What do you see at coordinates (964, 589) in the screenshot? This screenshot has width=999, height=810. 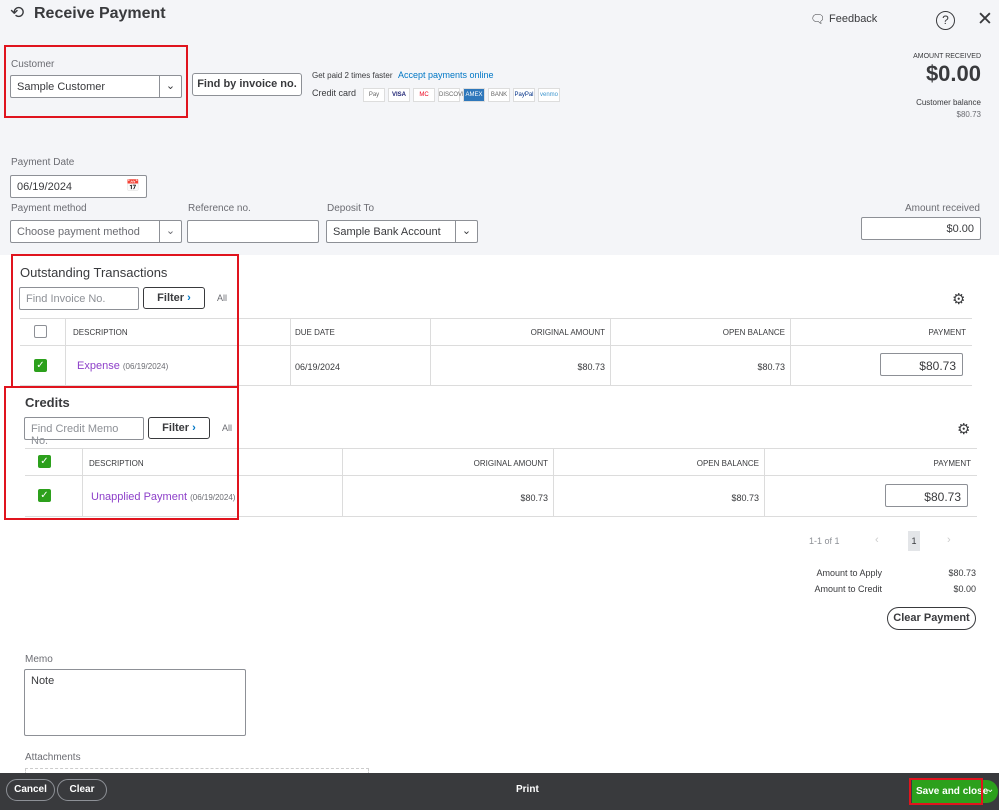 I see `amount-to-credit-value: $0.00` at bounding box center [964, 589].